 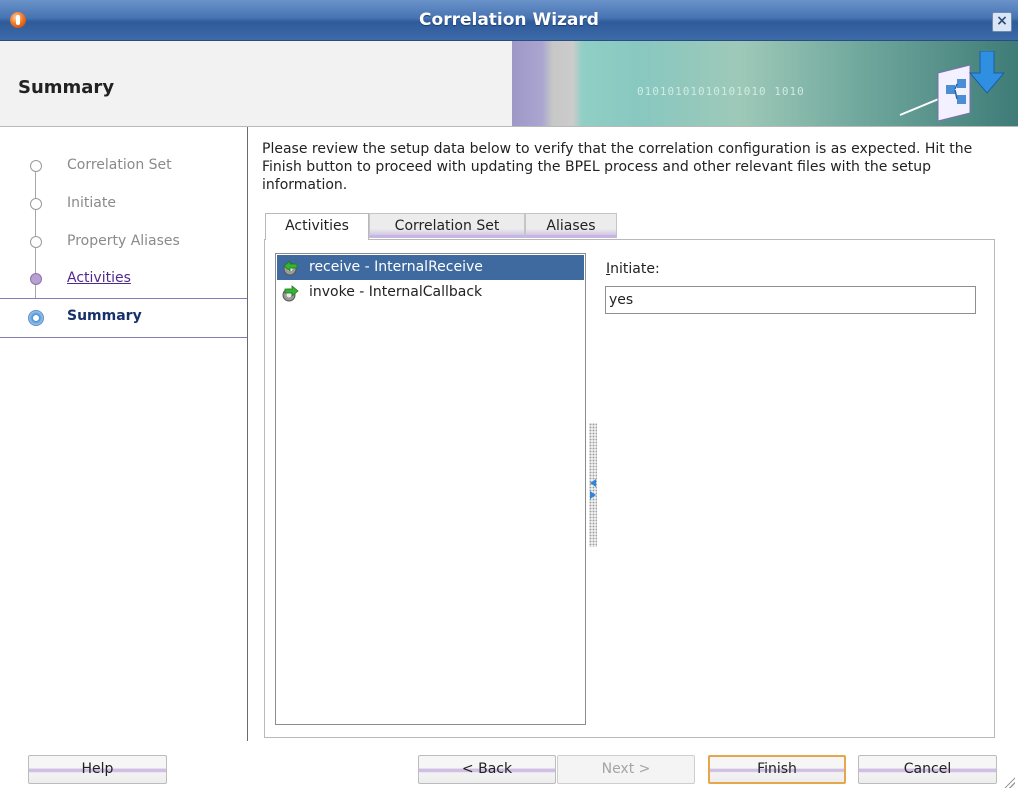 I want to click on step-correlation-set: Correlation Set, so click(x=123, y=167).